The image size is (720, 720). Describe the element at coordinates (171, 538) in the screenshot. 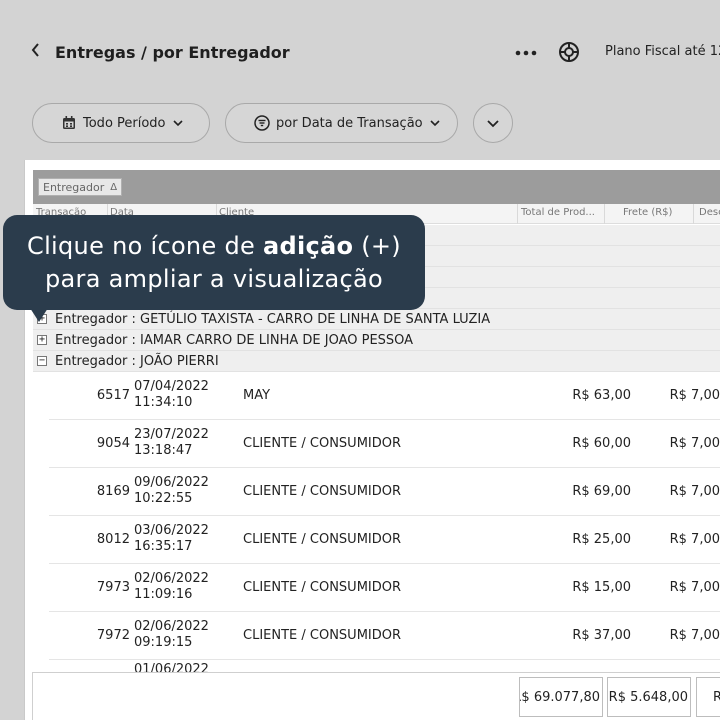

I see `cell-data: 03/06/2022 16:35:17` at that location.